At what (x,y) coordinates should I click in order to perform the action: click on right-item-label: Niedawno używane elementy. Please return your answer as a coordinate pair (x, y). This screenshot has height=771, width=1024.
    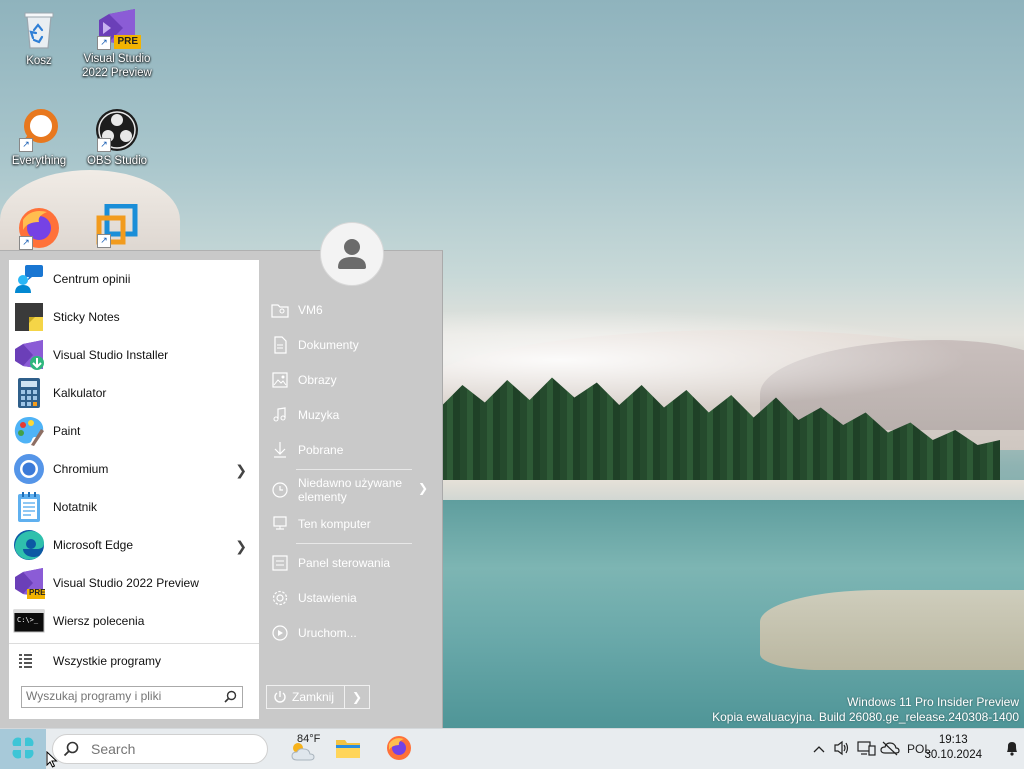
    Looking at the image, I should click on (350, 490).